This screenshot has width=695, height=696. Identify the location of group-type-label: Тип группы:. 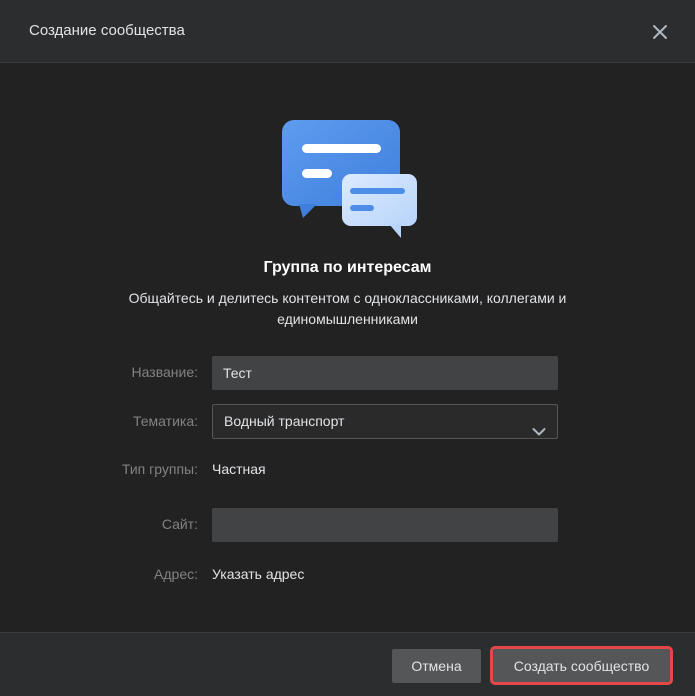
(159, 469).